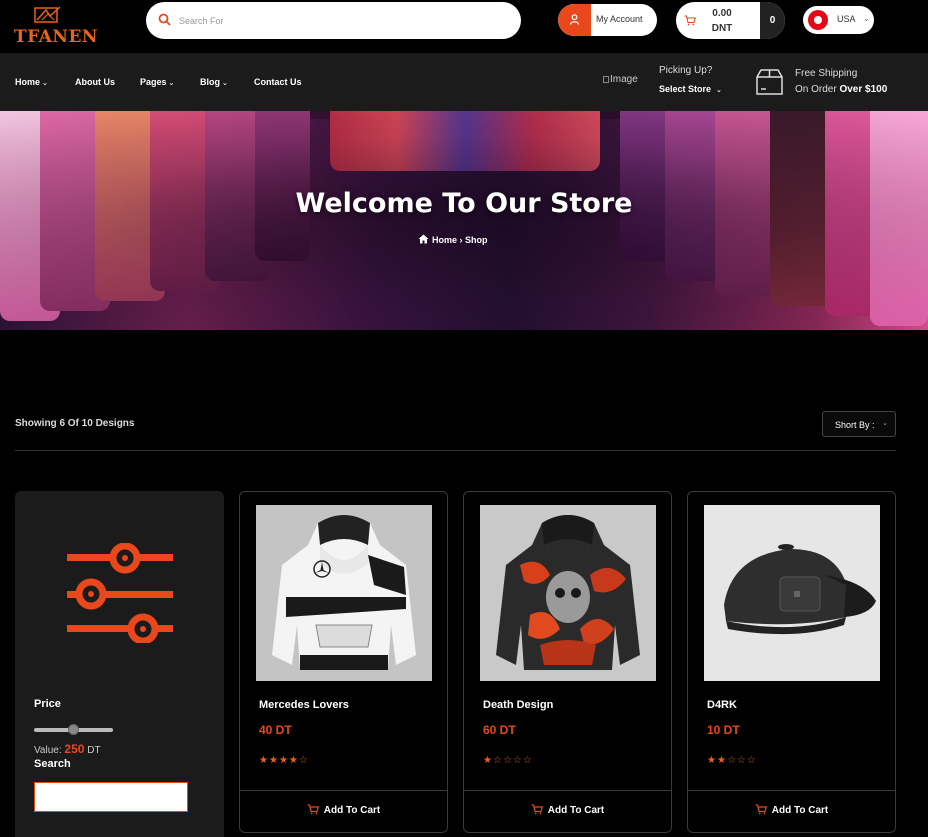  I want to click on product-price: 60 DT, so click(499, 730).